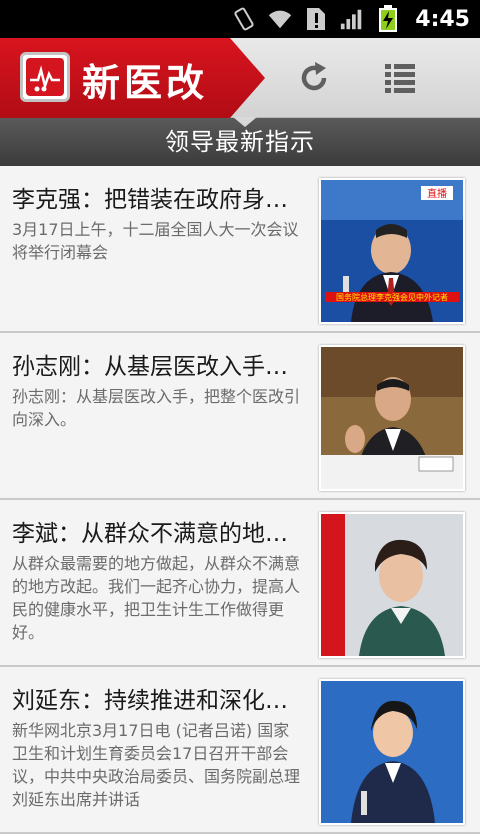 The width and height of the screenshot is (480, 834). Describe the element at coordinates (392, 297) in the screenshot. I see `thumb-caption: 国务院总理李克强会见中外记者` at that location.